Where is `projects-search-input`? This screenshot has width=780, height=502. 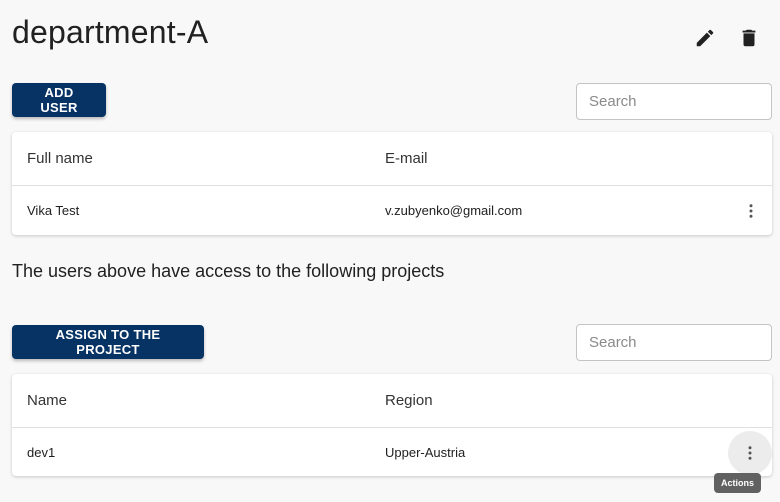 projects-search-input is located at coordinates (674, 342).